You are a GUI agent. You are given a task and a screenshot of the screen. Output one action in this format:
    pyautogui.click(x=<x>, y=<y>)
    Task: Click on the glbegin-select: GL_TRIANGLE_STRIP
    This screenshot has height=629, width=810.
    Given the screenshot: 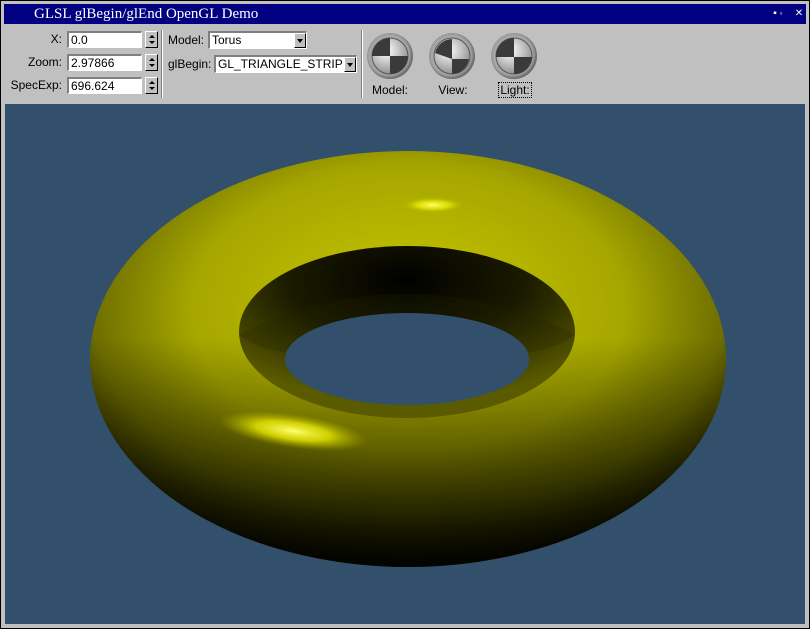 What is the action you would take?
    pyautogui.click(x=285, y=64)
    